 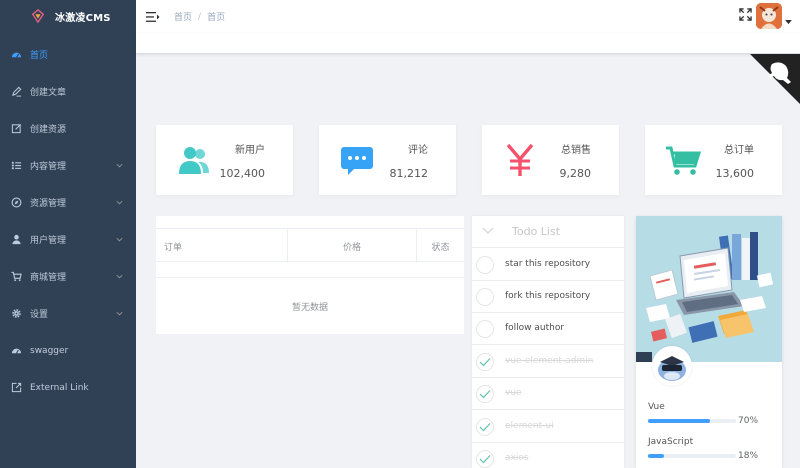 I want to click on navbar: 首页 / 首页, so click(x=468, y=16).